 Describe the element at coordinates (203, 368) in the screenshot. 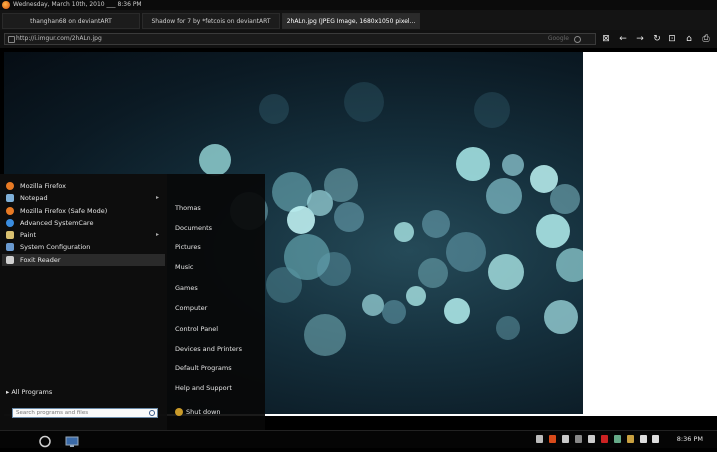

I see `place-default-programs: Default Programs` at that location.